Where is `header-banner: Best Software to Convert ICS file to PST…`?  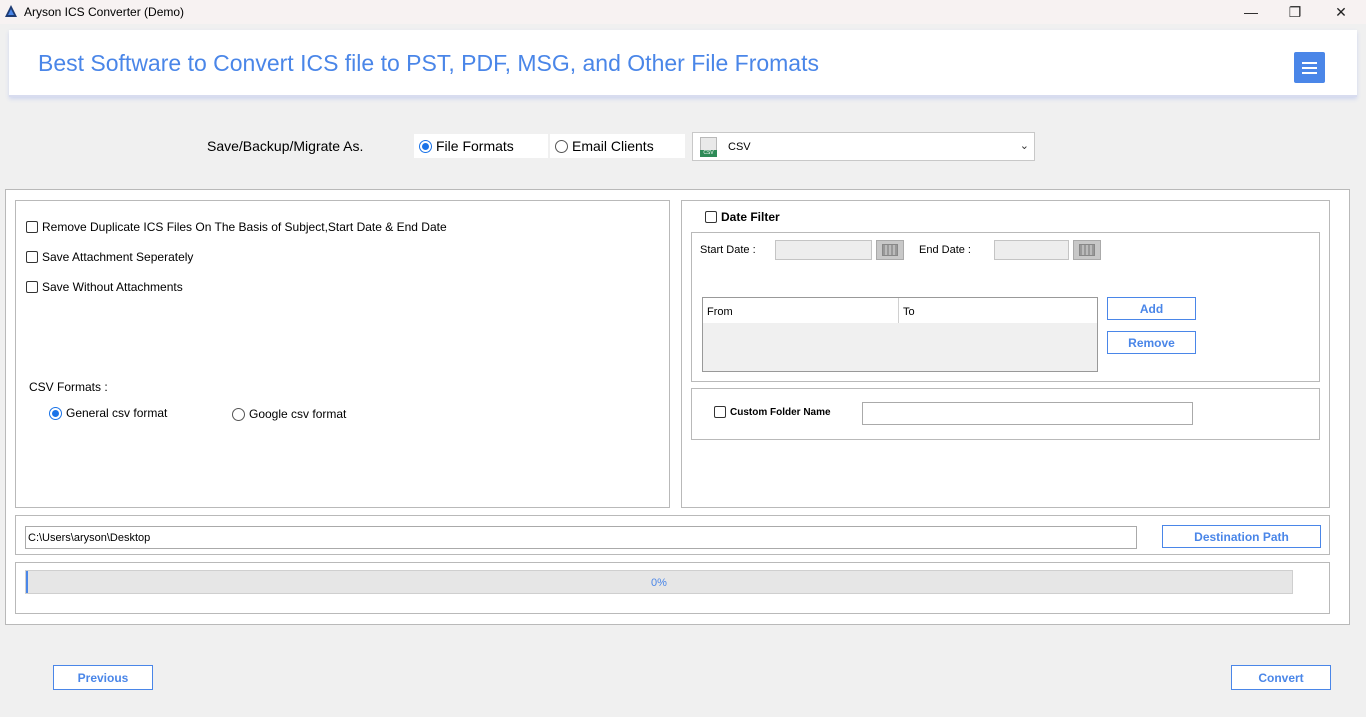 header-banner: Best Software to Convert ICS file to PST… is located at coordinates (683, 63).